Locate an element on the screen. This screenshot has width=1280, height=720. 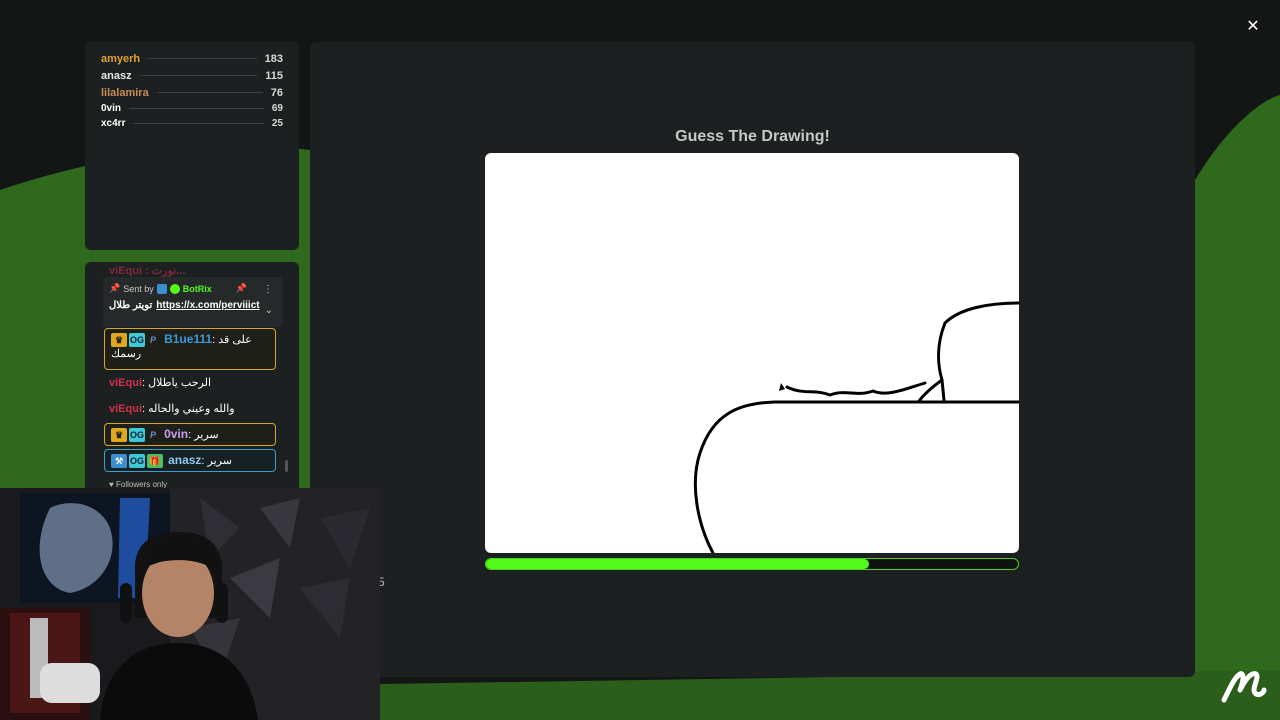
sent-by-label: Sent by is located at coordinates (138, 288).